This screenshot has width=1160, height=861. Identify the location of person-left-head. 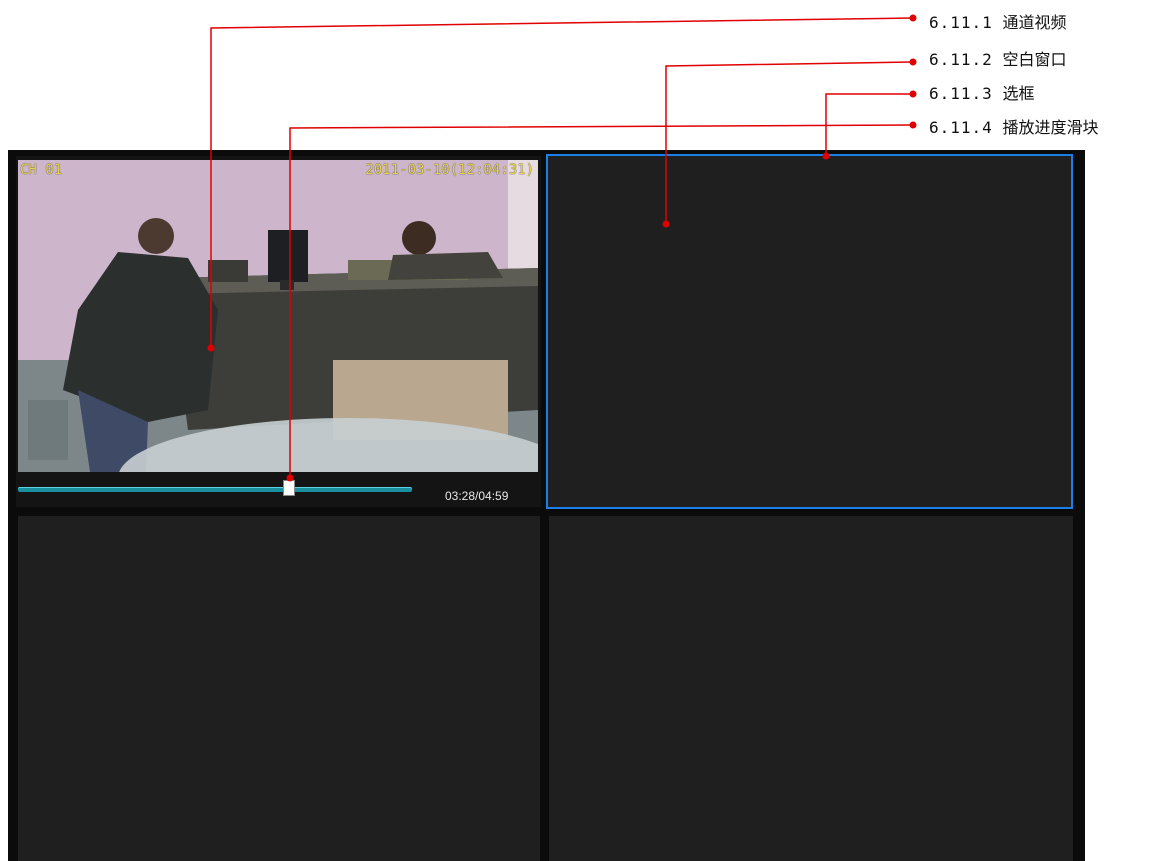
(156, 236).